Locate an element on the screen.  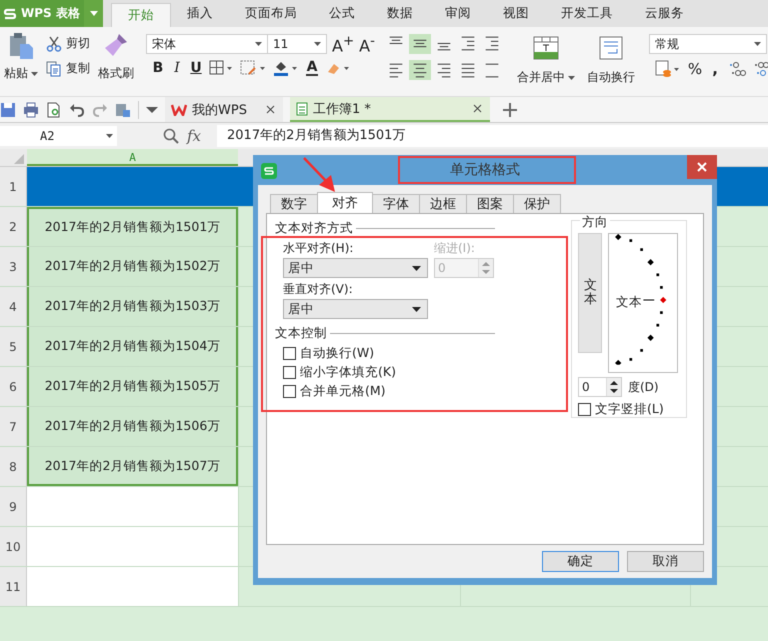
table-cell: 2017年的2月销售额为1501万 is located at coordinates (132, 226).